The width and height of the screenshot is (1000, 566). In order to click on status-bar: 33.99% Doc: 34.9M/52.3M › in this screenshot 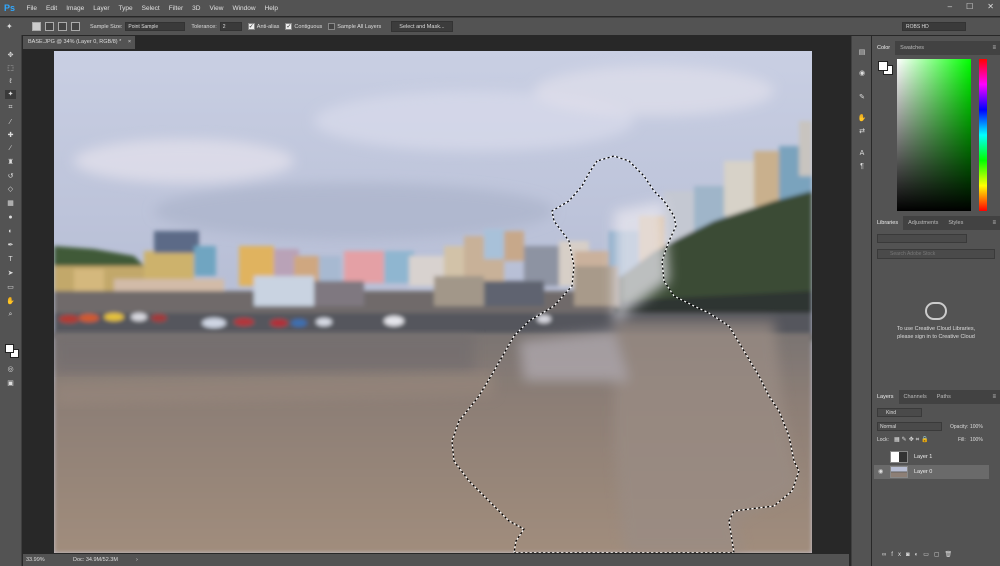, I will do `click(436, 560)`.